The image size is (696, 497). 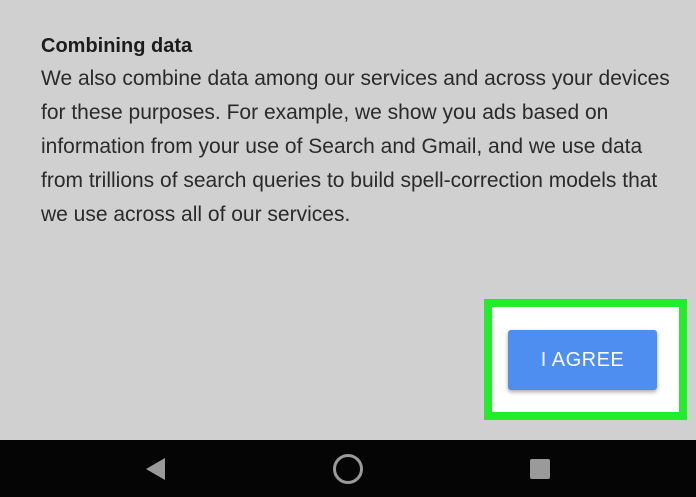 I want to click on section-heading: Combining data, so click(x=117, y=46).